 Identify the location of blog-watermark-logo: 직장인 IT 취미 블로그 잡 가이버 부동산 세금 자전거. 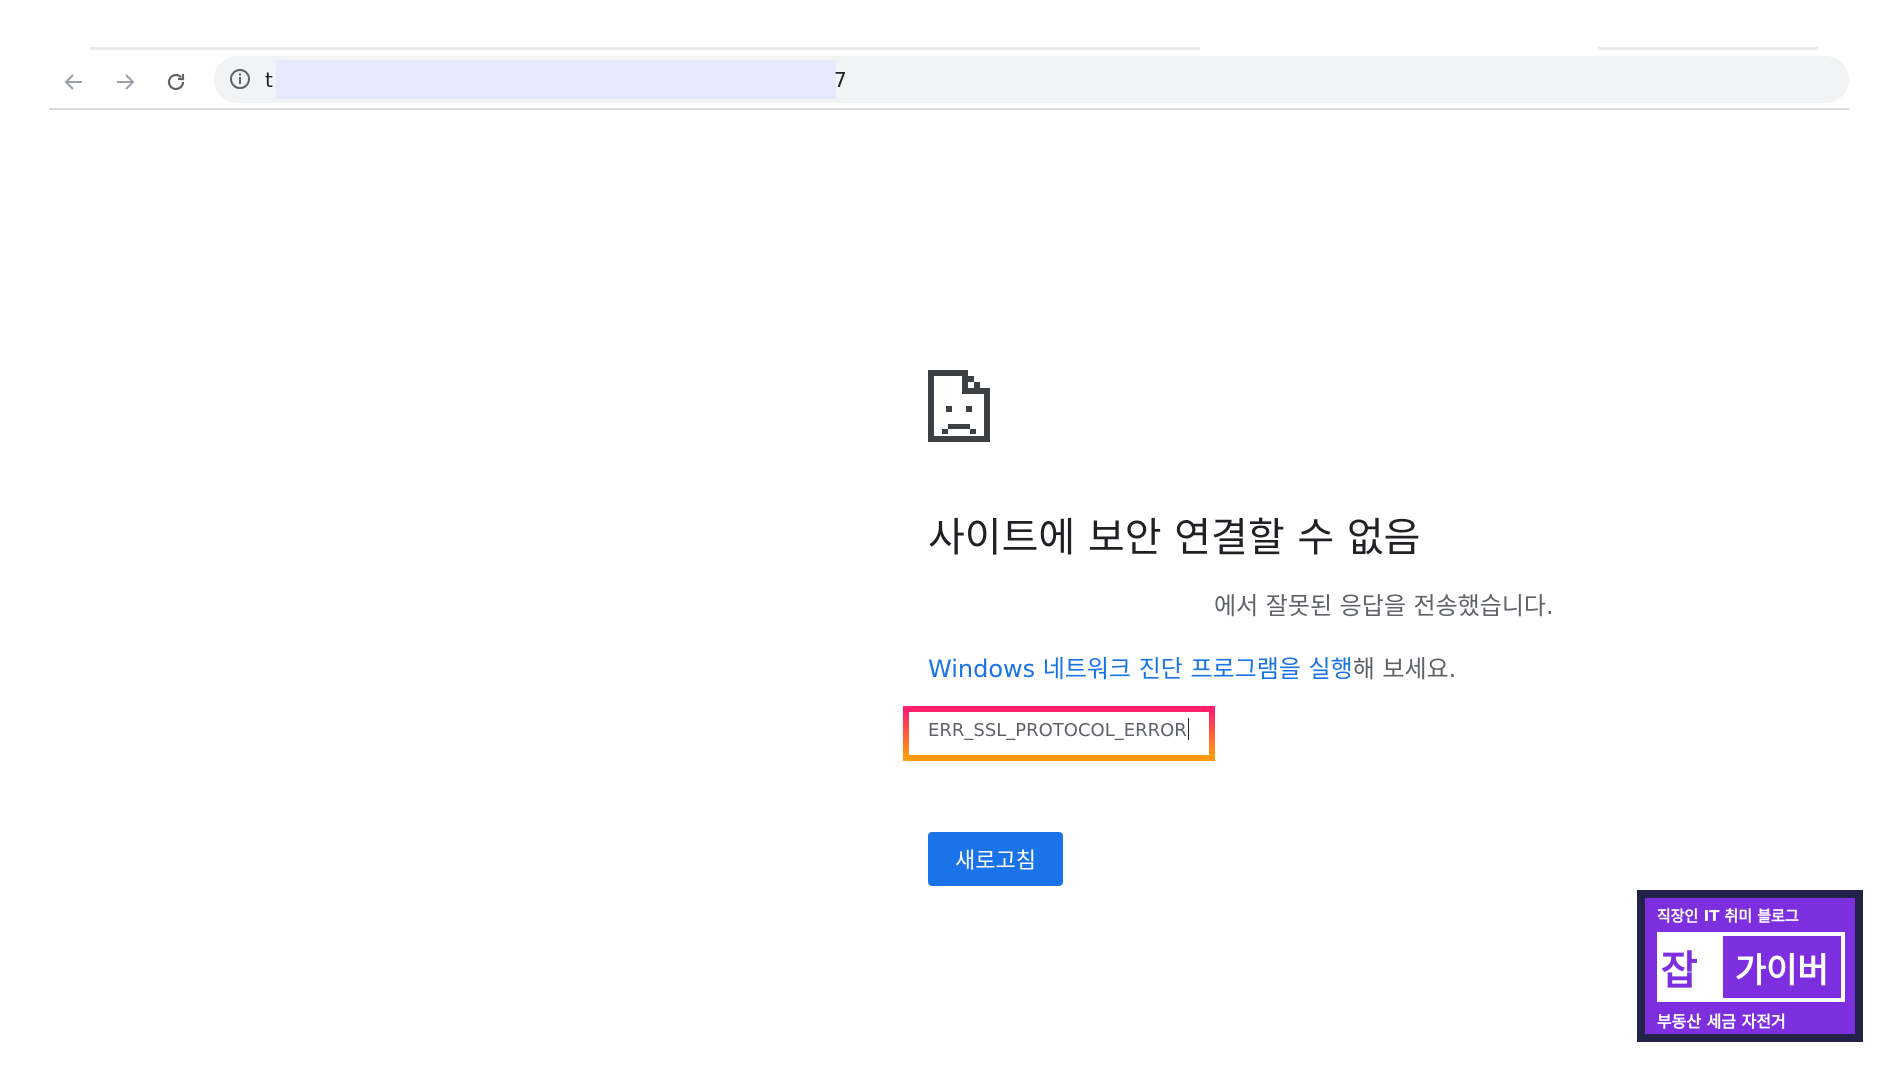
(1750, 966).